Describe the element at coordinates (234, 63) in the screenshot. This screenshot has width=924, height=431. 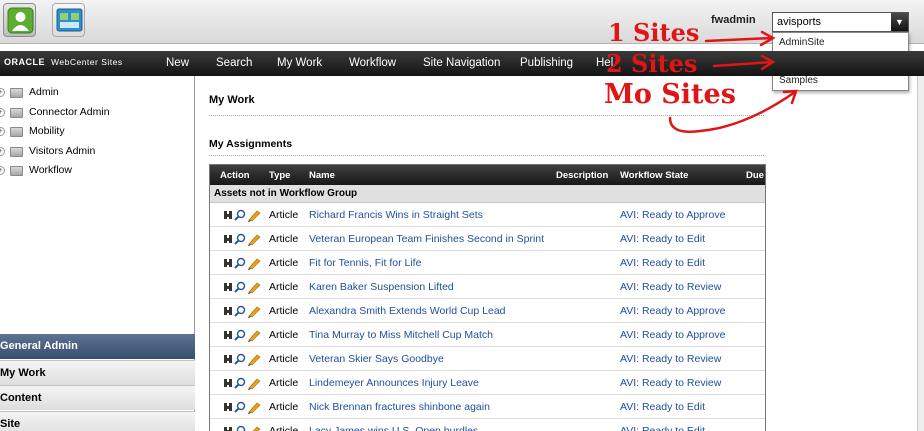
I see `nav-search: Search` at that location.